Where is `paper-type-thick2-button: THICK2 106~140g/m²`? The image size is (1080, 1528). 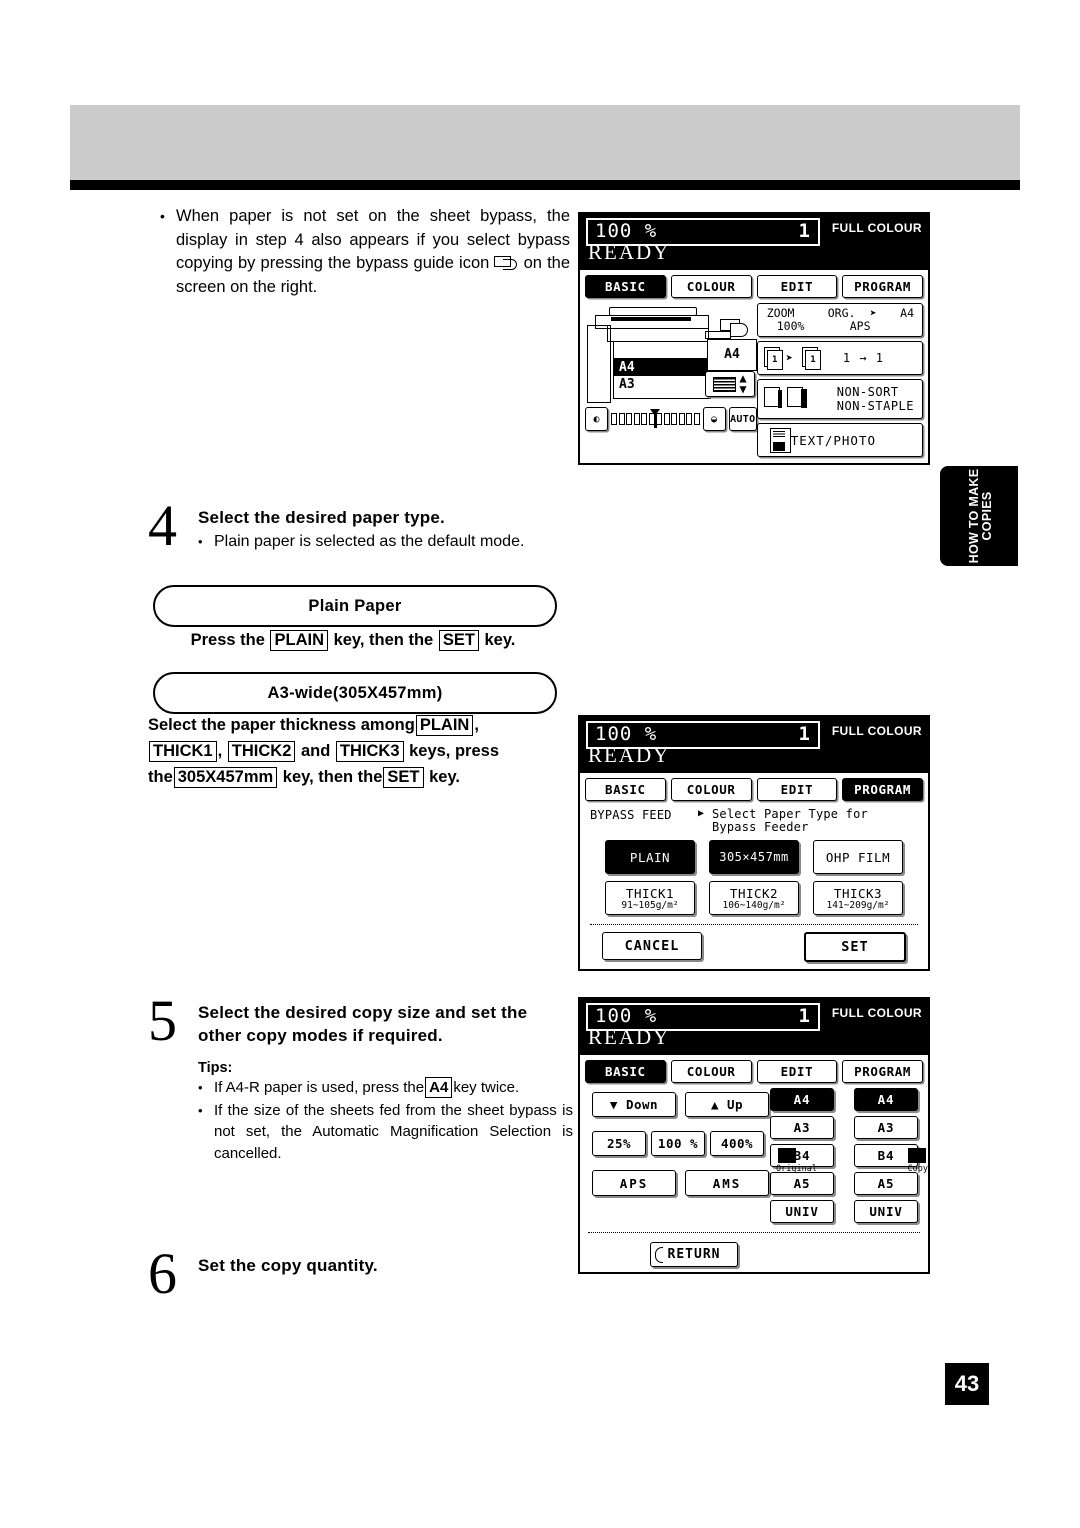
paper-type-thick2-button: THICK2 106~140g/m² is located at coordinates (754, 898).